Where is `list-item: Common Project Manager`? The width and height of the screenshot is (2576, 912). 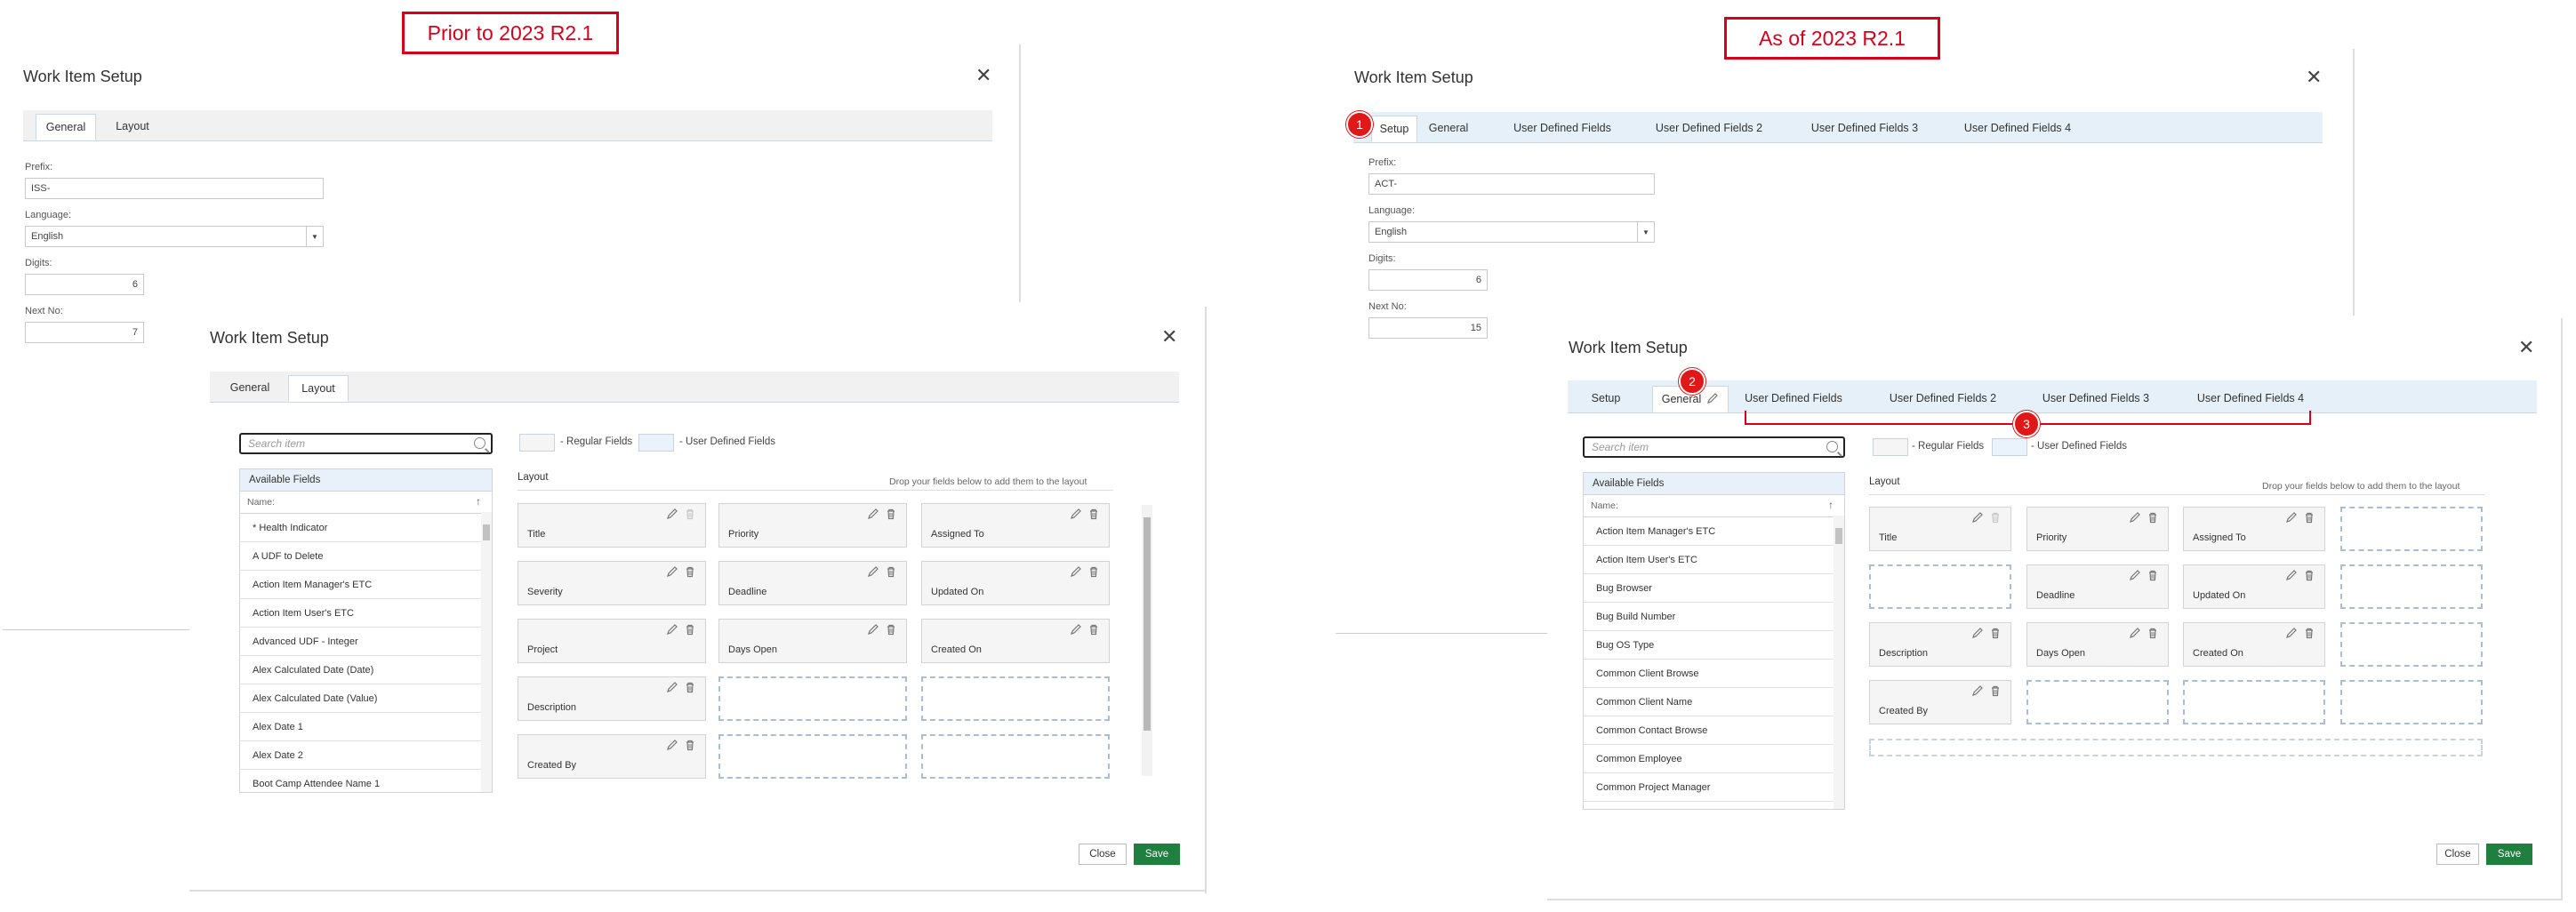
list-item: Common Project Manager is located at coordinates (1714, 787).